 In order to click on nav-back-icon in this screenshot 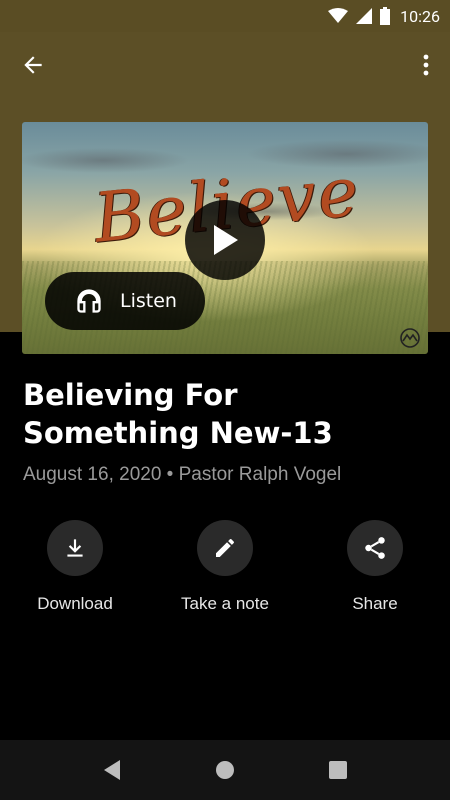, I will do `click(112, 770)`.